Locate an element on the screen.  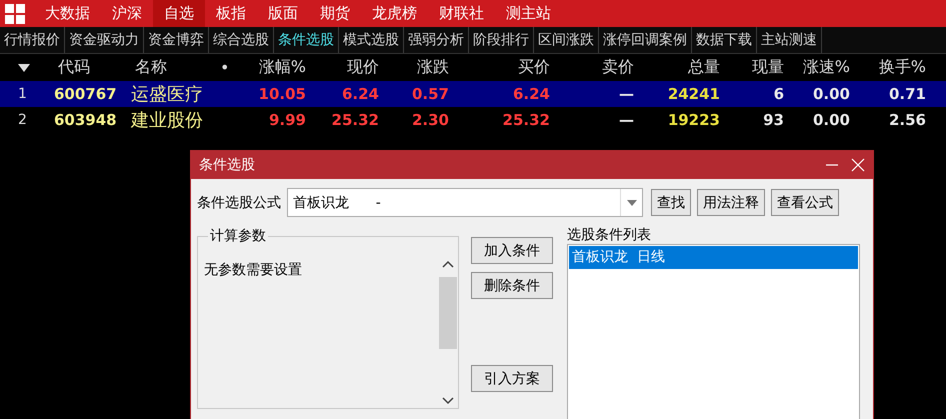
sub-tab: 模式选股 is located at coordinates (371, 40).